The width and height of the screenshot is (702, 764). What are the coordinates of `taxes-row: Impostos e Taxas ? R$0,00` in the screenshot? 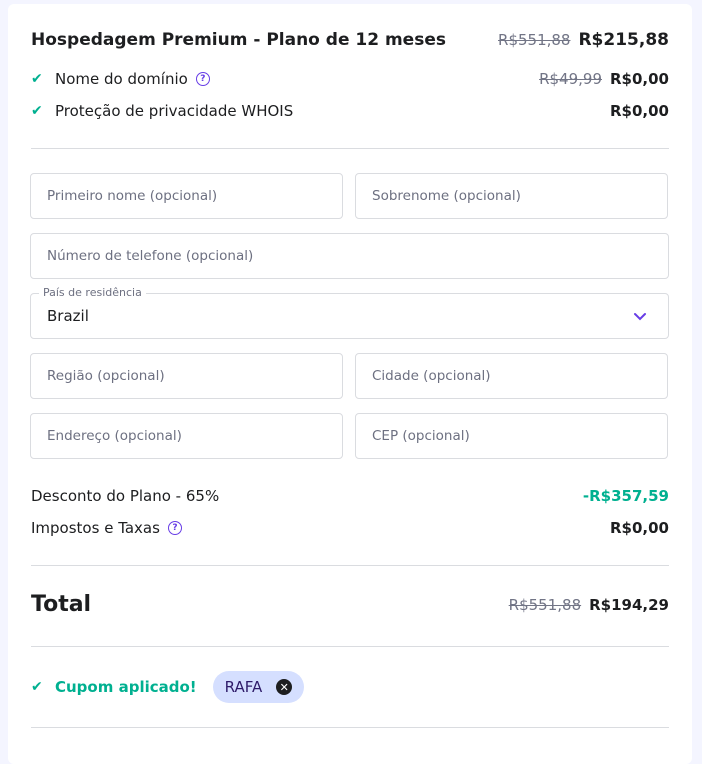 It's located at (350, 528).